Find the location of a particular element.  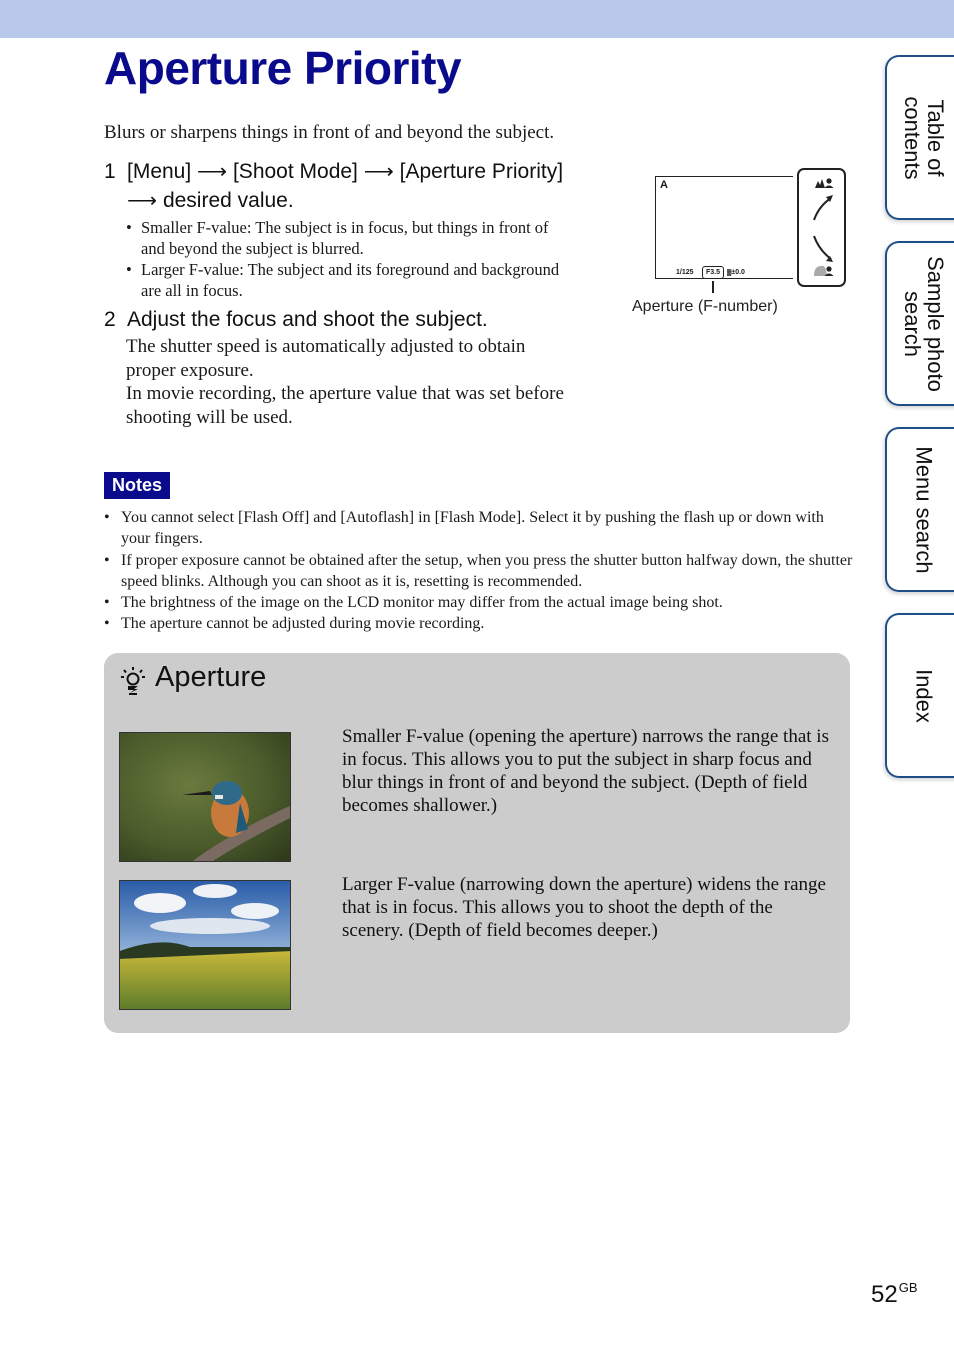

tab-table-of-contents: Table of contents is located at coordinates (919, 137).